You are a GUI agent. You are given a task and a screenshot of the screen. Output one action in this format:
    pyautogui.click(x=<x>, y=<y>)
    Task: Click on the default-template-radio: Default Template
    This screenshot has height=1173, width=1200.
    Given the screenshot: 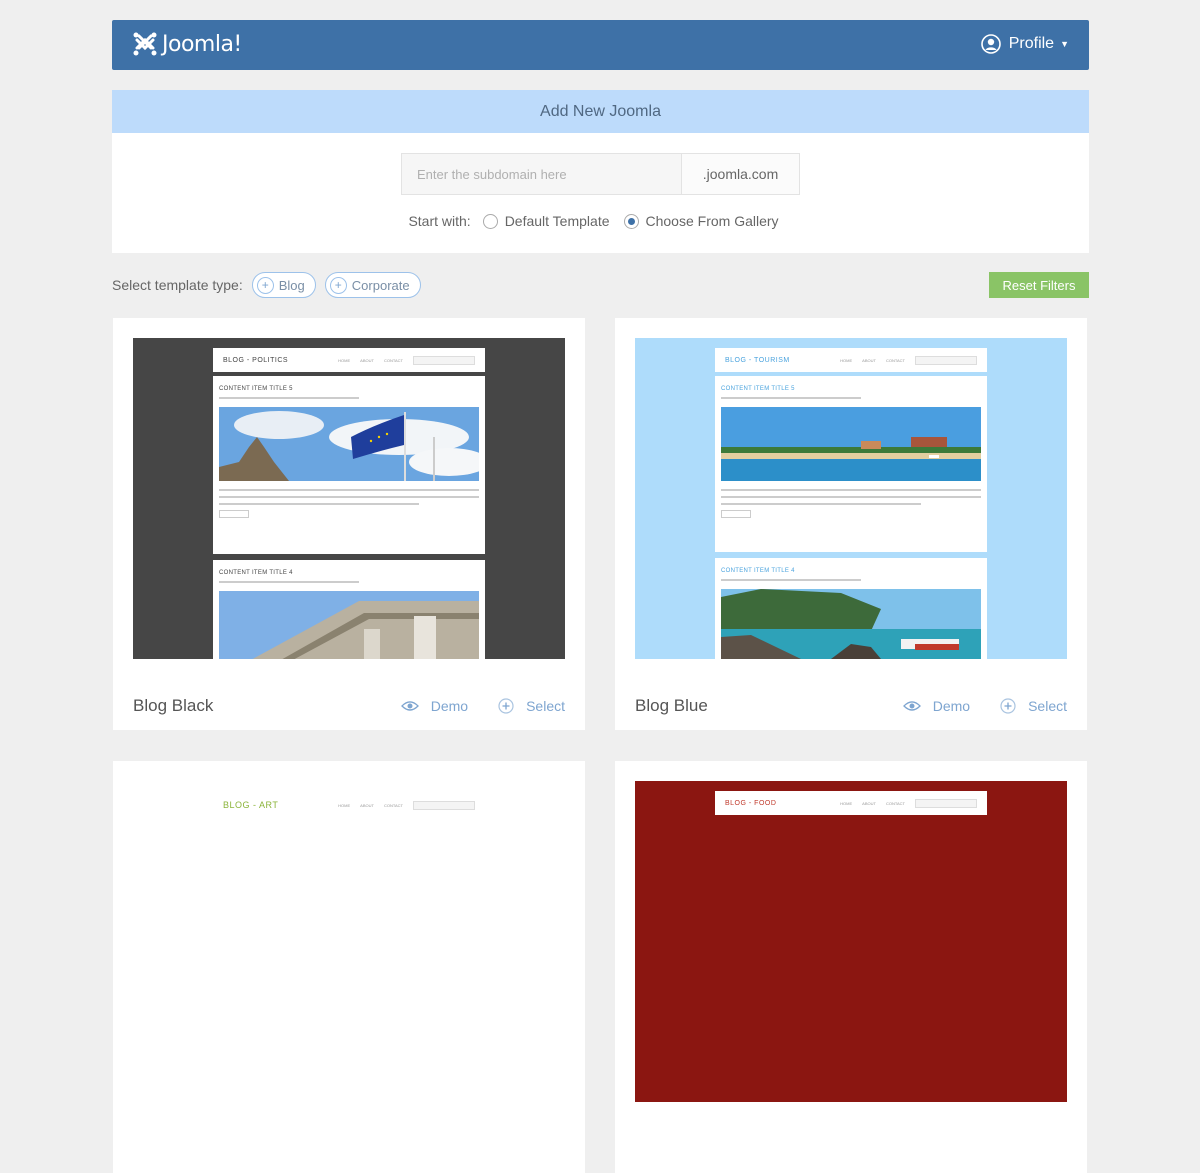 What is the action you would take?
    pyautogui.click(x=546, y=221)
    